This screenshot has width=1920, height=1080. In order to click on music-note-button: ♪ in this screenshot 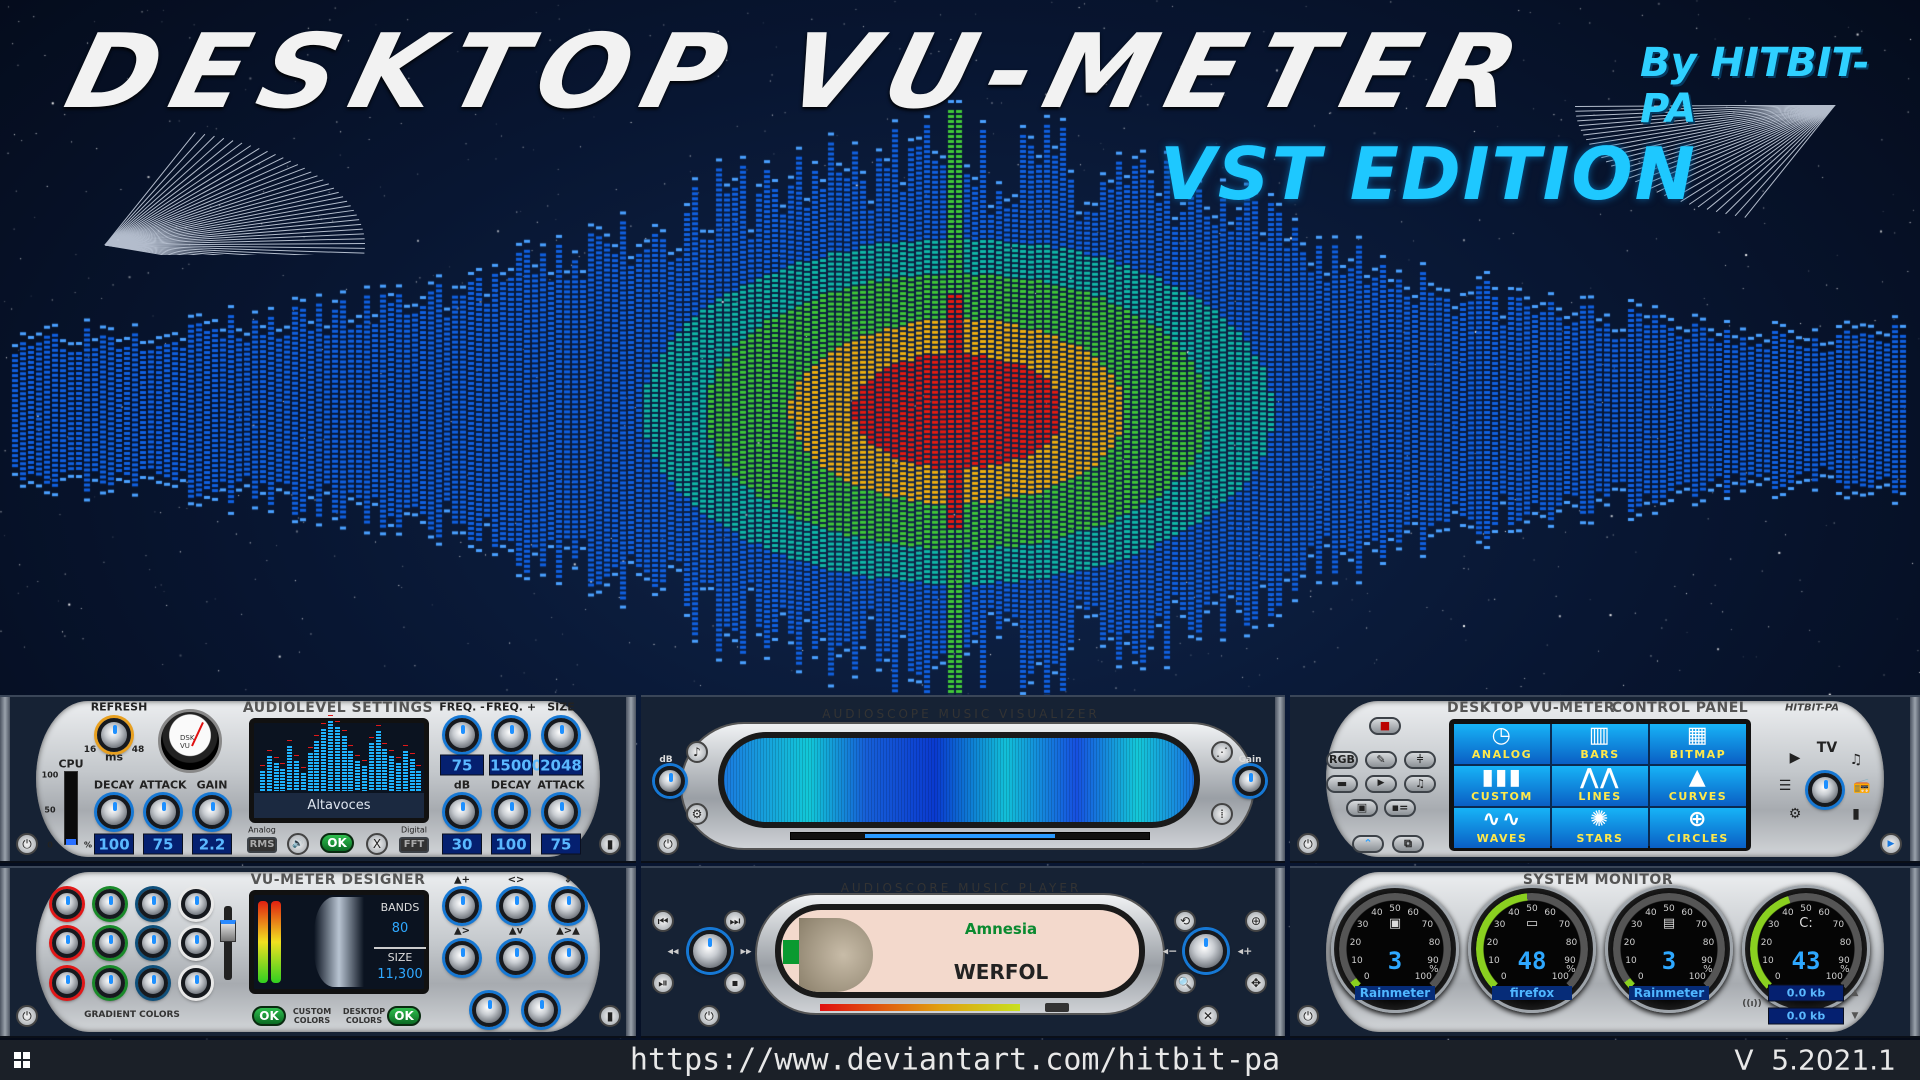, I will do `click(697, 752)`.